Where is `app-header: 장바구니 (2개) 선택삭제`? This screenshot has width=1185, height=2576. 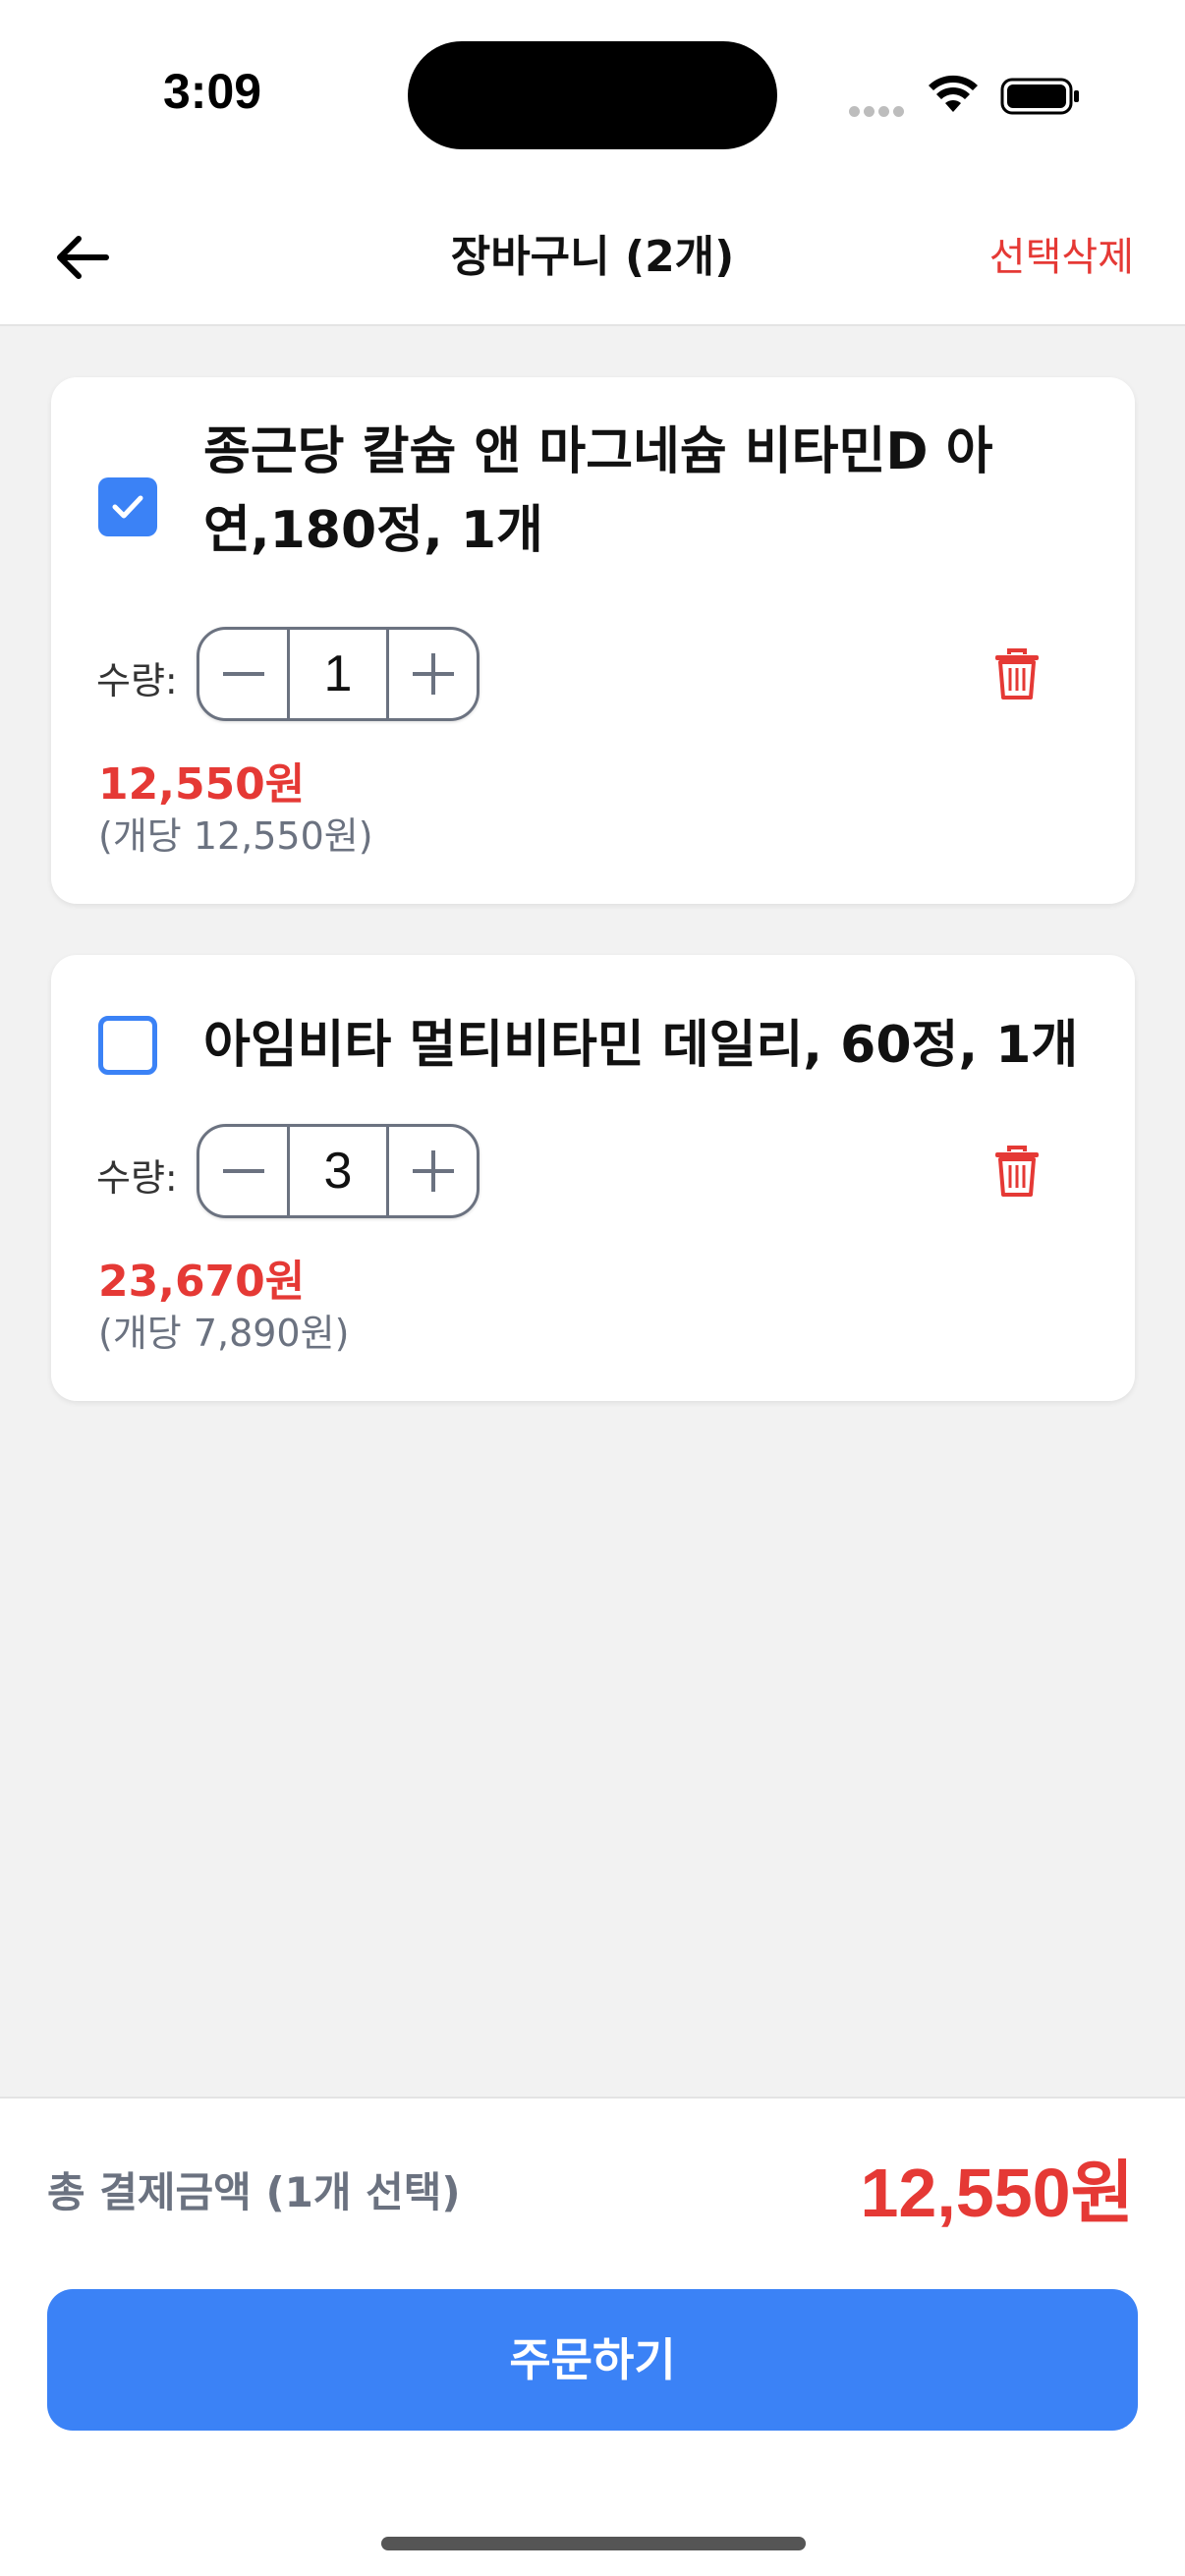 app-header: 장바구니 (2개) 선택삭제 is located at coordinates (592, 261).